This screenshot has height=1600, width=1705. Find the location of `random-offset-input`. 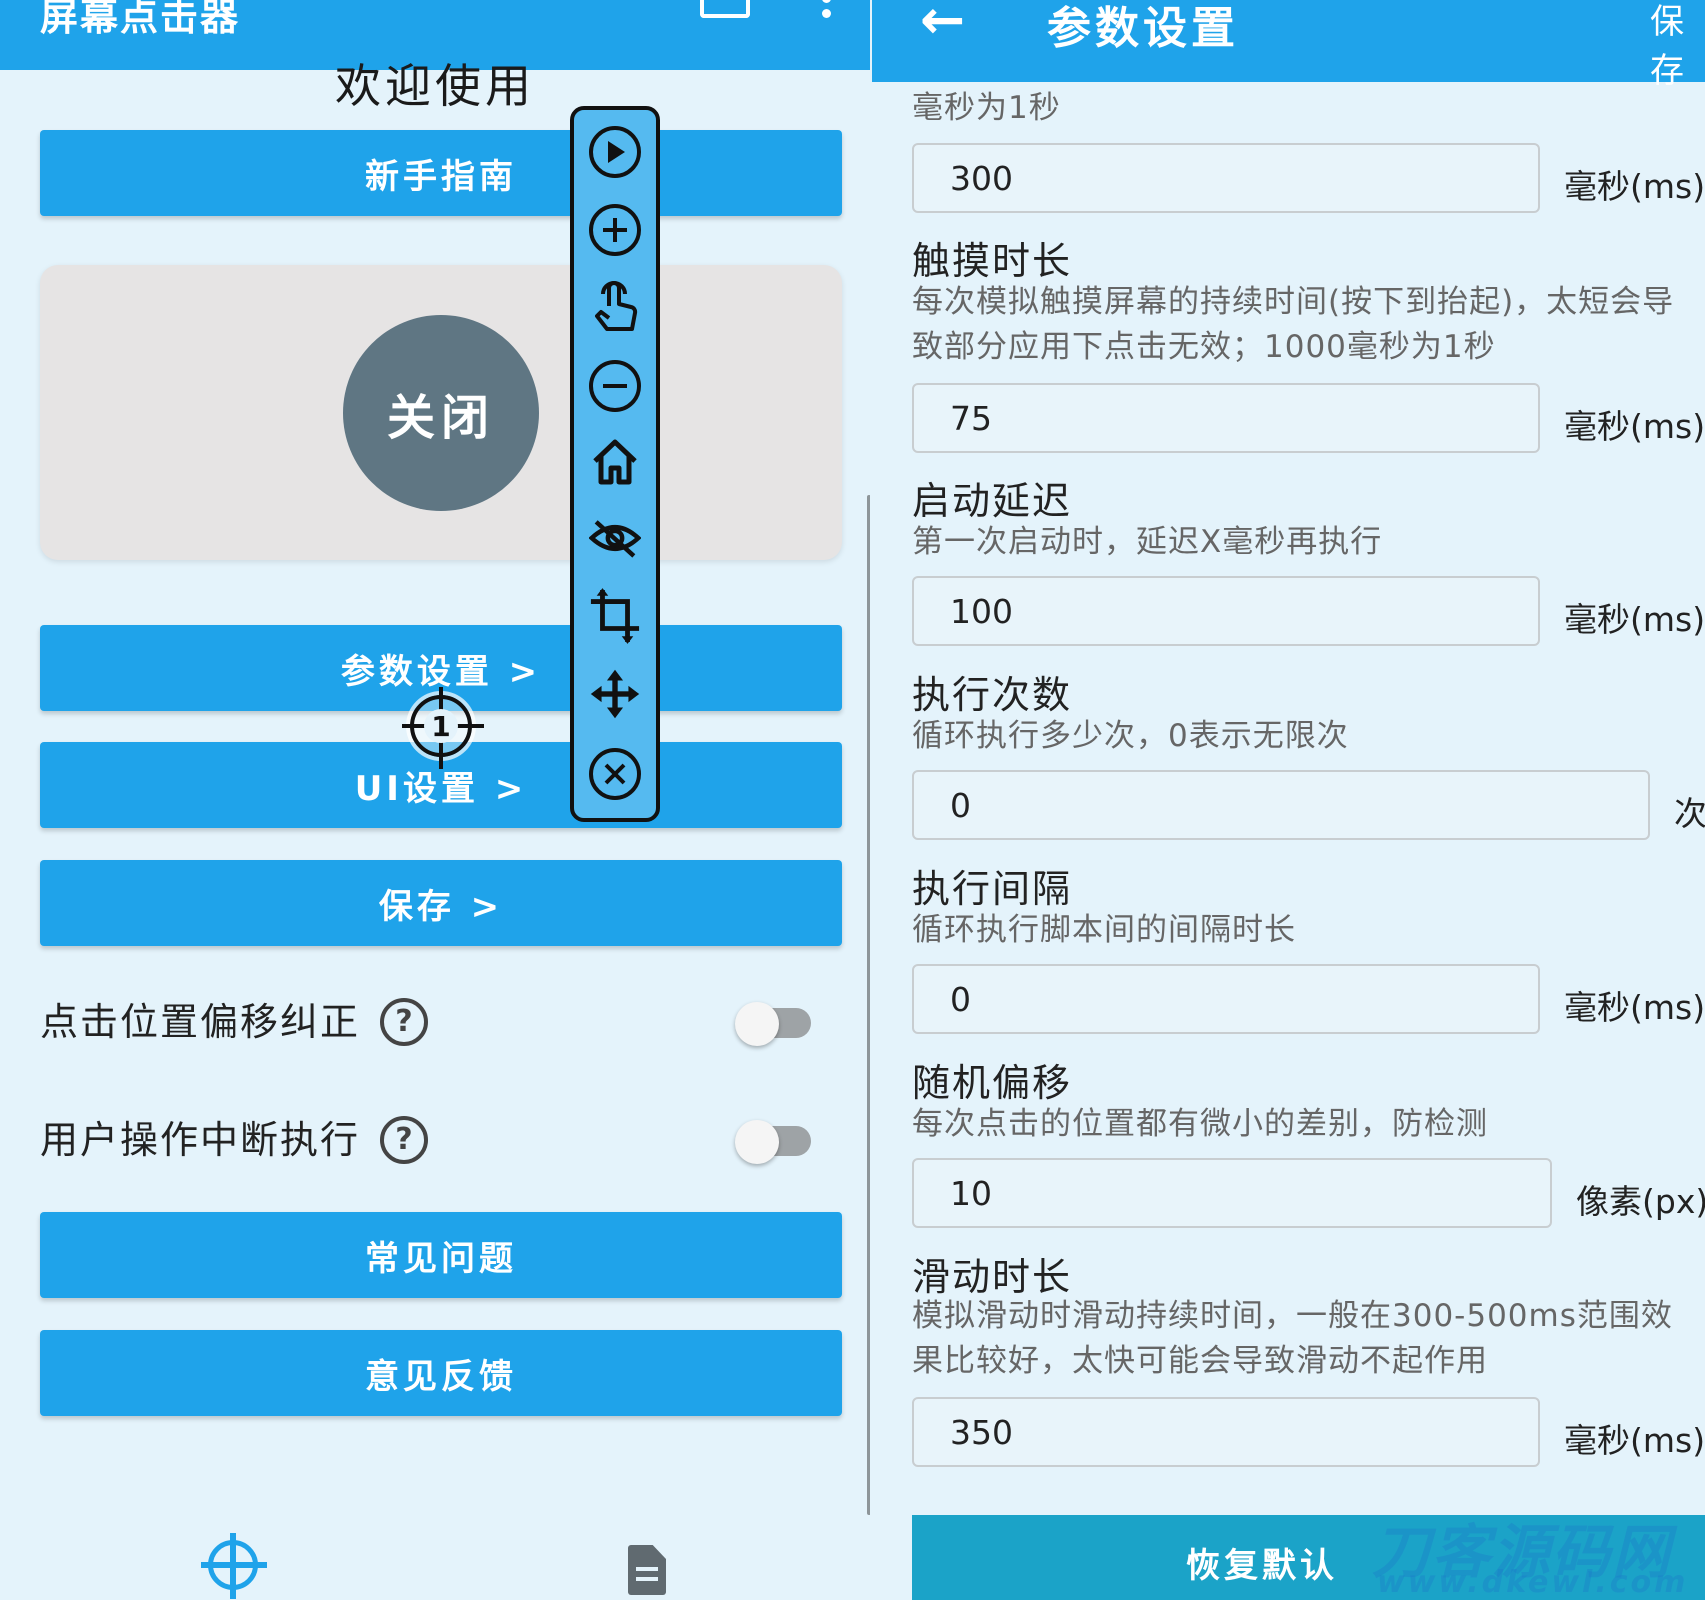

random-offset-input is located at coordinates (1232, 1193).